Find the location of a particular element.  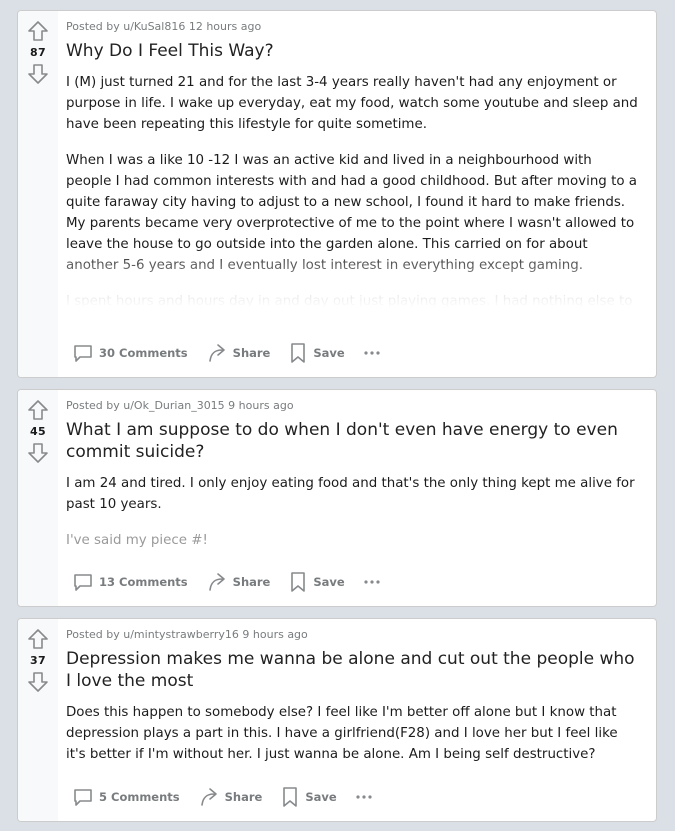

comments-label: 5 Comments is located at coordinates (139, 797).